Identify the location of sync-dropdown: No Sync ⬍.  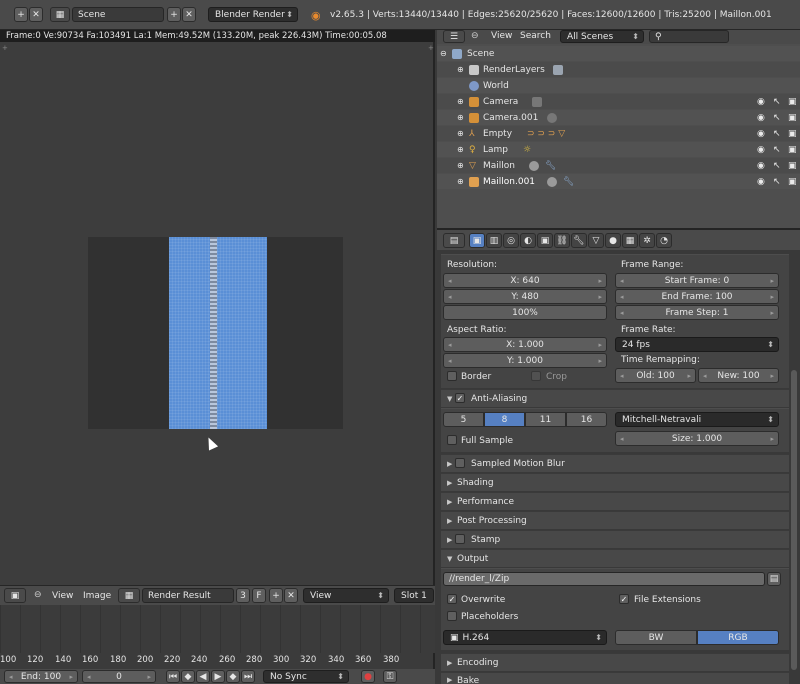
(306, 676).